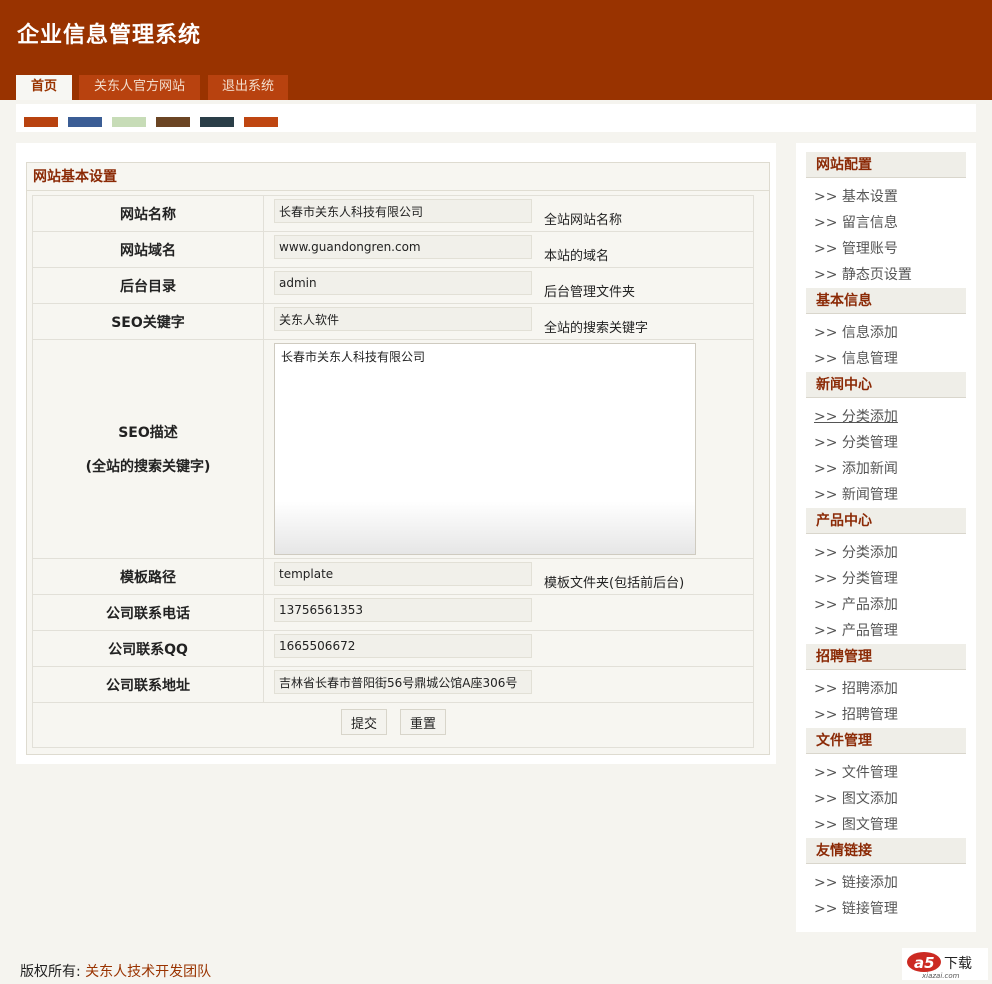 This screenshot has width=992, height=984. I want to click on sidebar-link-messages: >> 留言信息, so click(856, 222).